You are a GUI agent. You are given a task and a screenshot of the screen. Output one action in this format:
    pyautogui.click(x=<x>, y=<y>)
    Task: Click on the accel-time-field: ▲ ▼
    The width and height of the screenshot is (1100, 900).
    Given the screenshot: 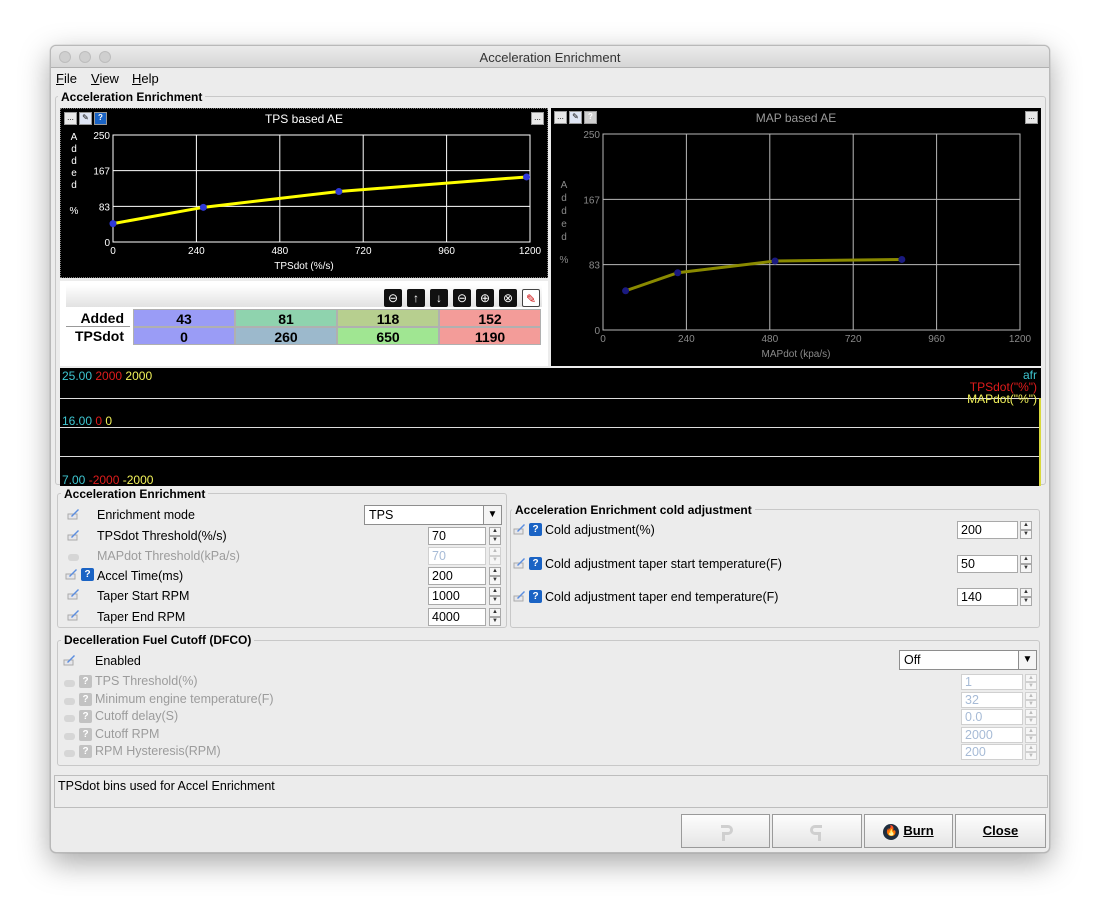 What is the action you would take?
    pyautogui.click(x=464, y=576)
    